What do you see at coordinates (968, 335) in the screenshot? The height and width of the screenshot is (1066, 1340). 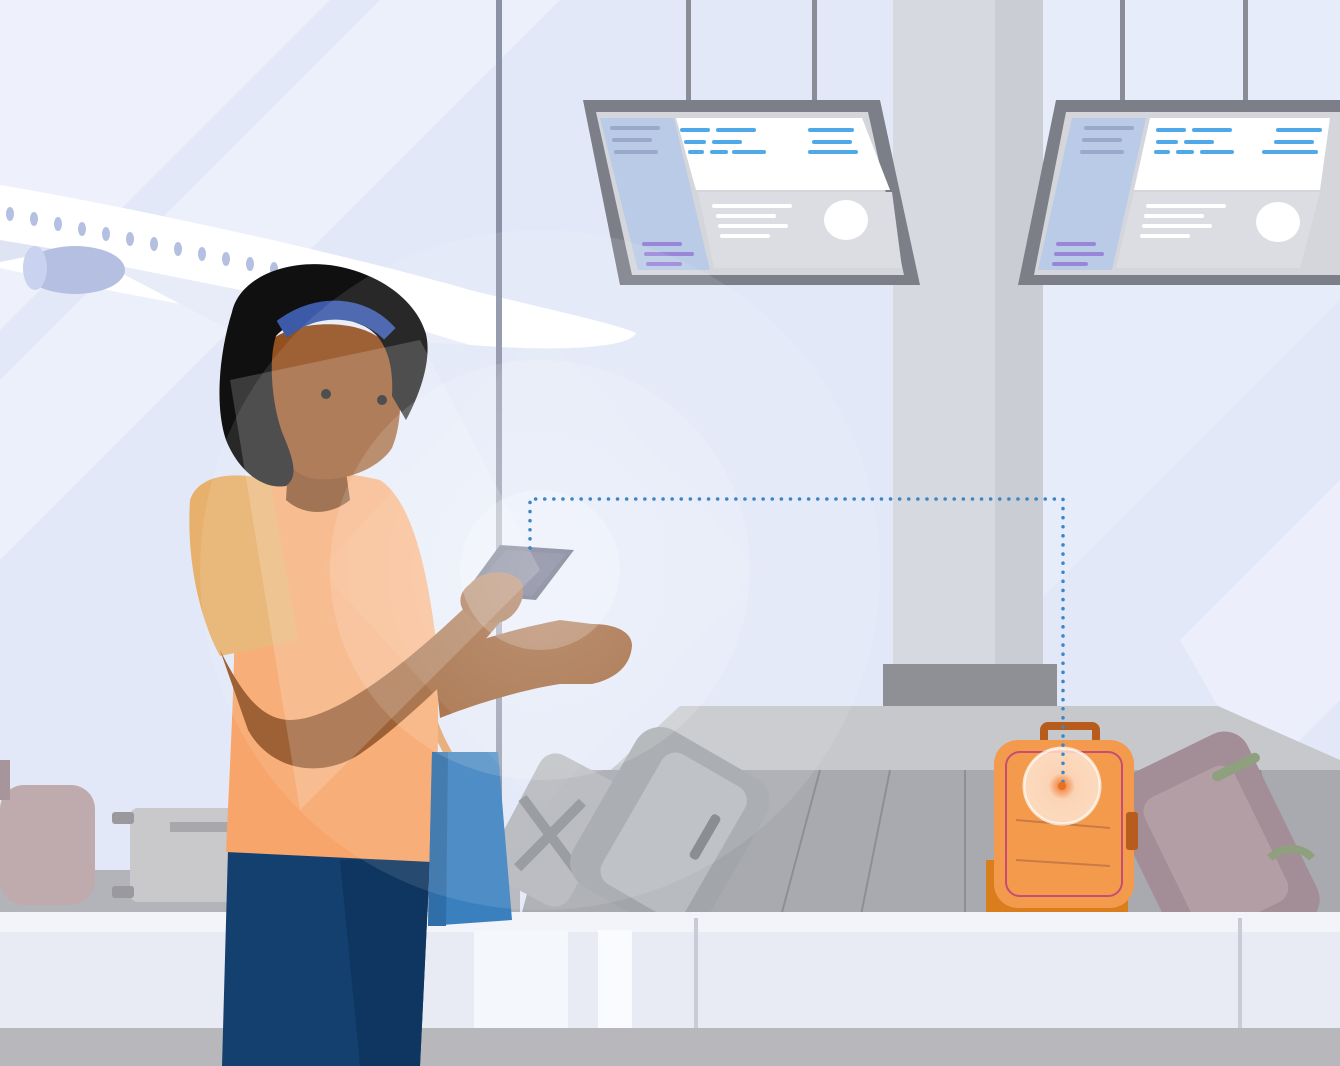 I see `terminal-pillar` at bounding box center [968, 335].